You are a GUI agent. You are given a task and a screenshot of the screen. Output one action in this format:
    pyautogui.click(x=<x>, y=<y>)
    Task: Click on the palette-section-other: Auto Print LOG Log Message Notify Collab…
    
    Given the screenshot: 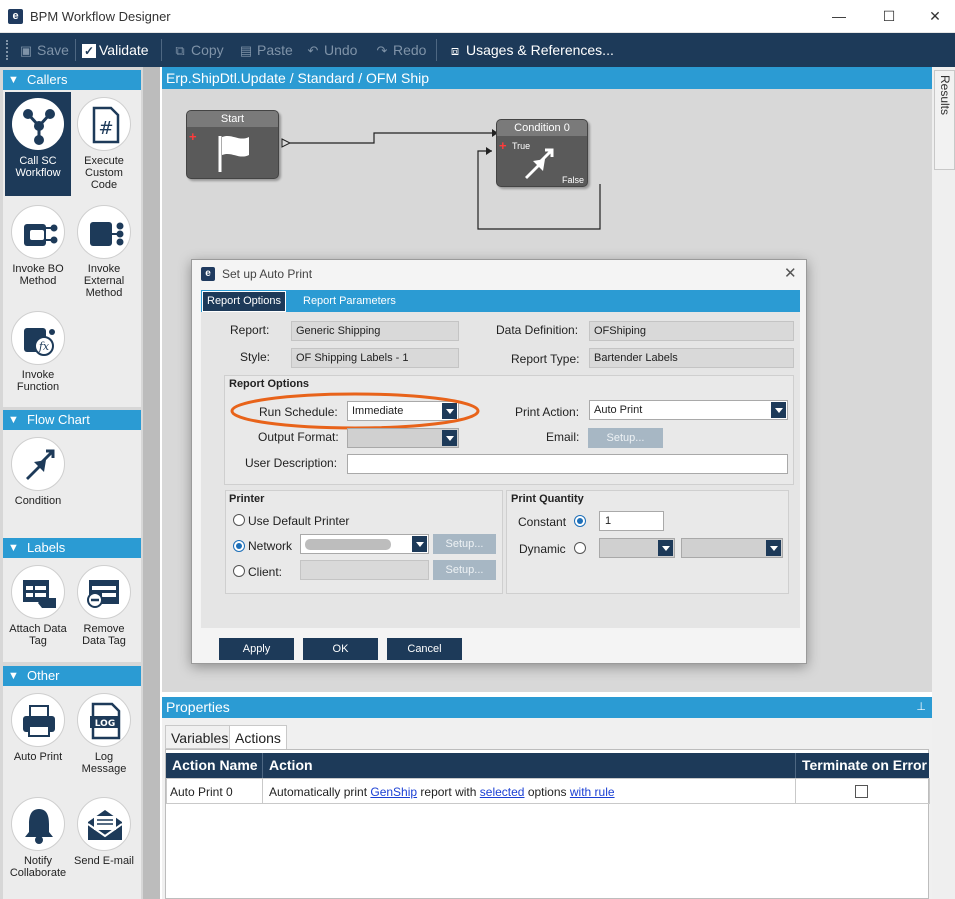 What is the action you would take?
    pyautogui.click(x=72, y=792)
    